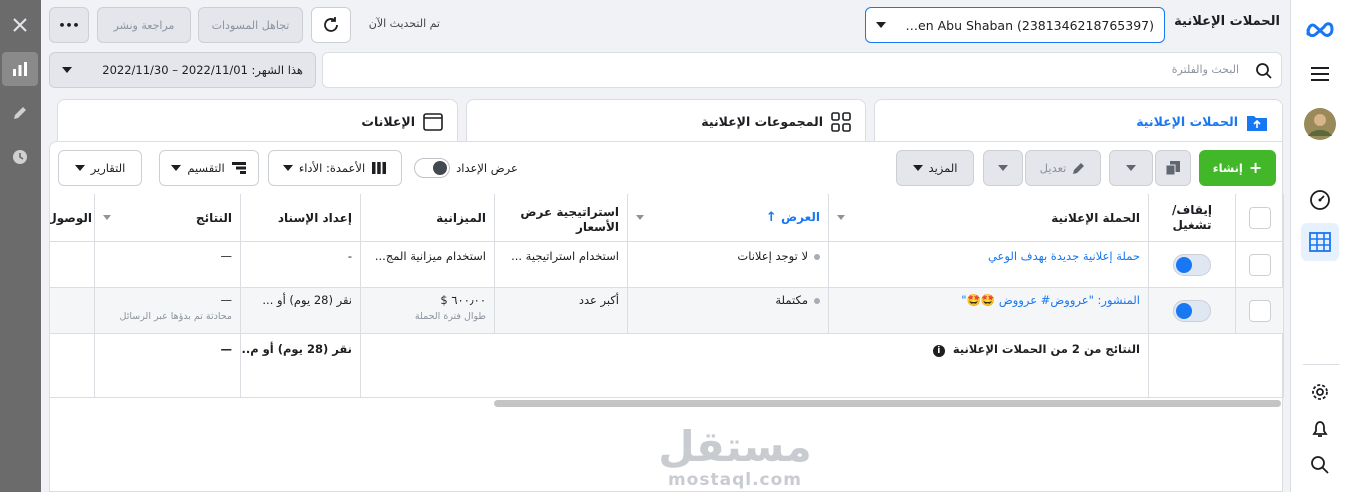  What do you see at coordinates (1205, 69) in the screenshot?
I see `search-placeholder: البحث والفلترة` at bounding box center [1205, 69].